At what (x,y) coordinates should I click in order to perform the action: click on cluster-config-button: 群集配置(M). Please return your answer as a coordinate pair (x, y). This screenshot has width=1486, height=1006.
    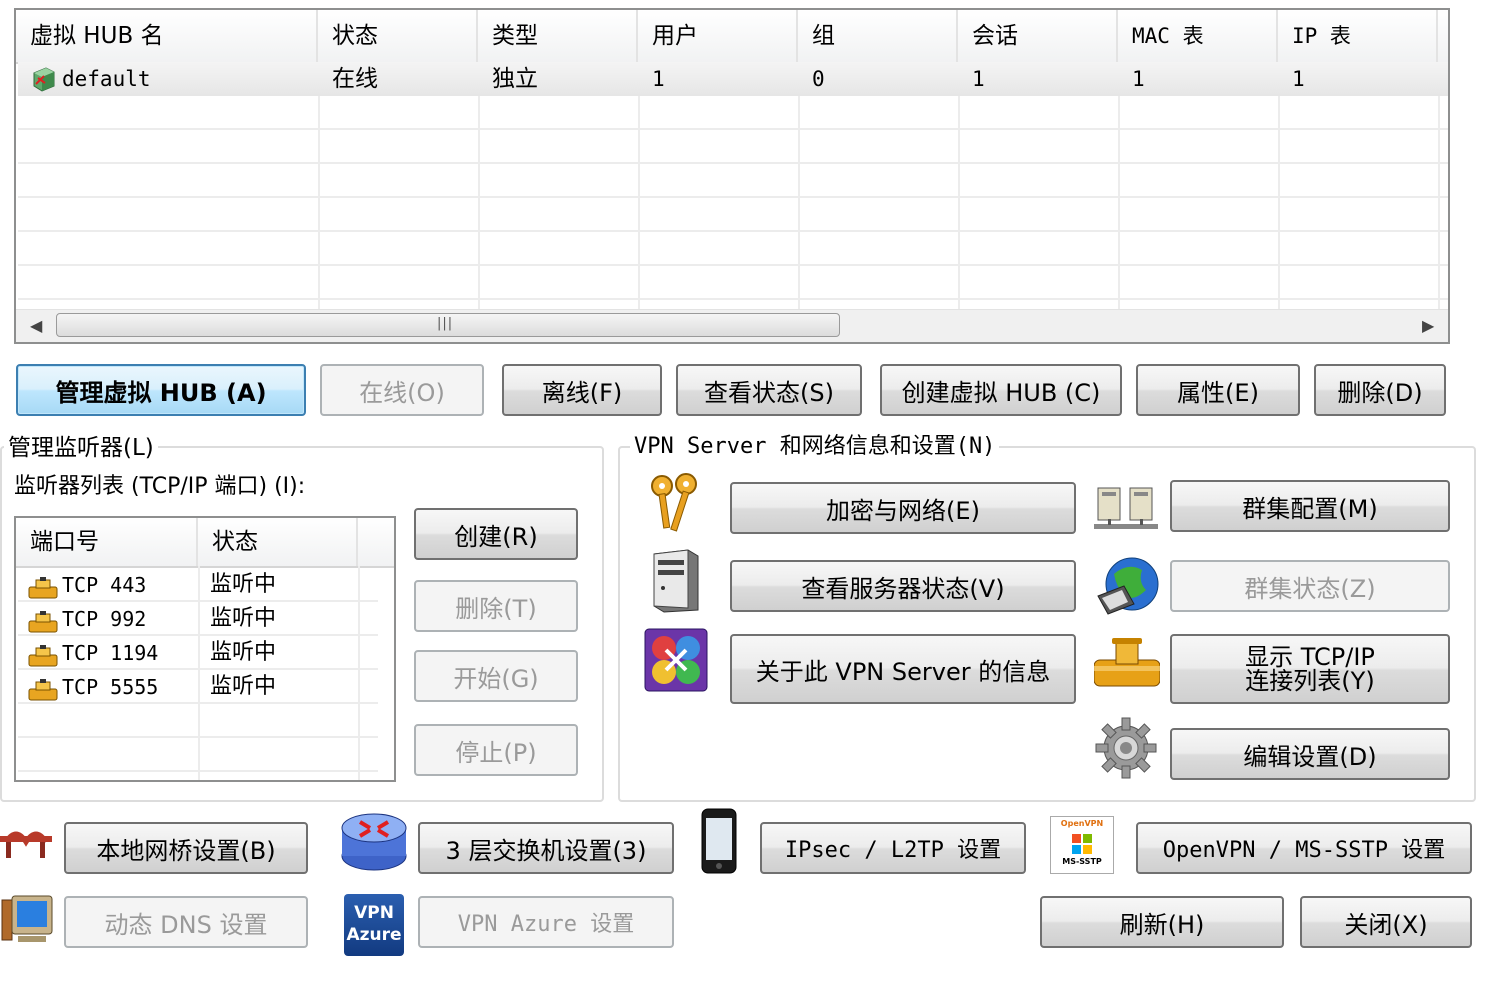
    Looking at the image, I should click on (1310, 506).